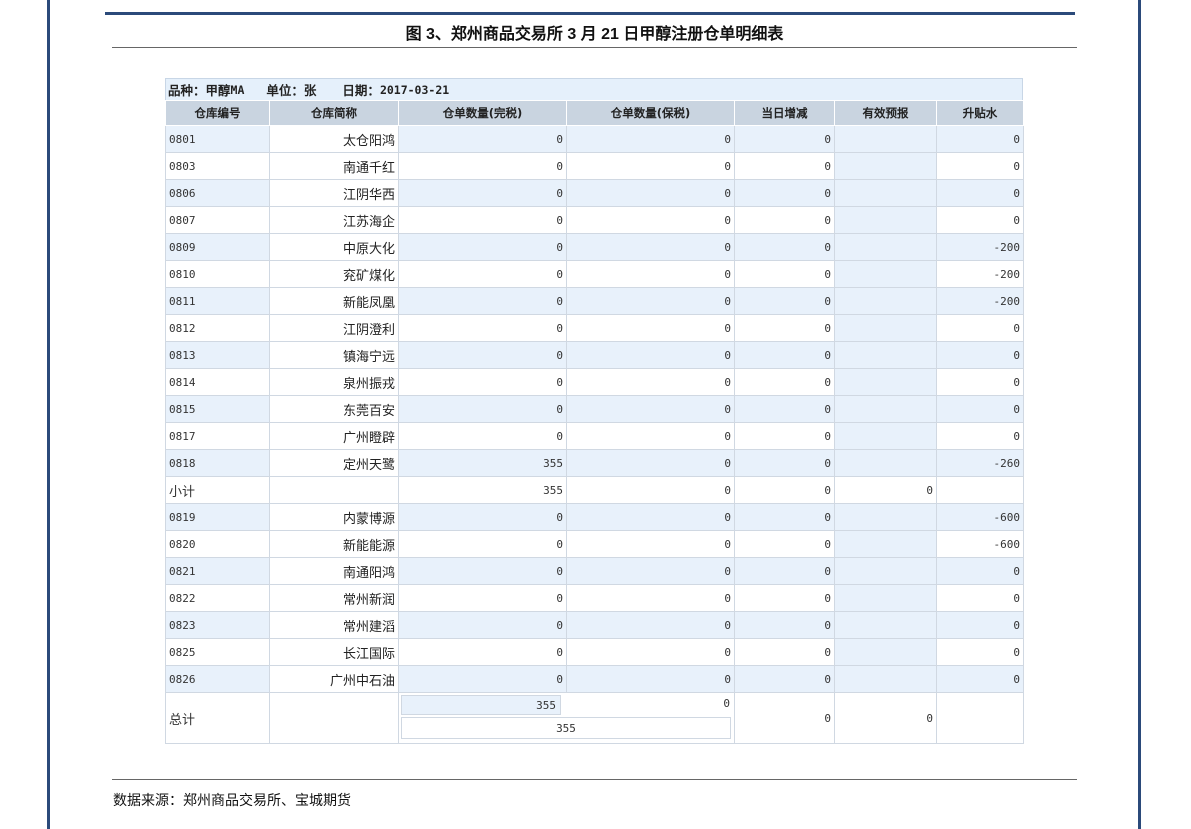 Image resolution: width=1191 pixels, height=829 pixels. I want to click on warehouse-name-cell: 常州建滔, so click(334, 625).